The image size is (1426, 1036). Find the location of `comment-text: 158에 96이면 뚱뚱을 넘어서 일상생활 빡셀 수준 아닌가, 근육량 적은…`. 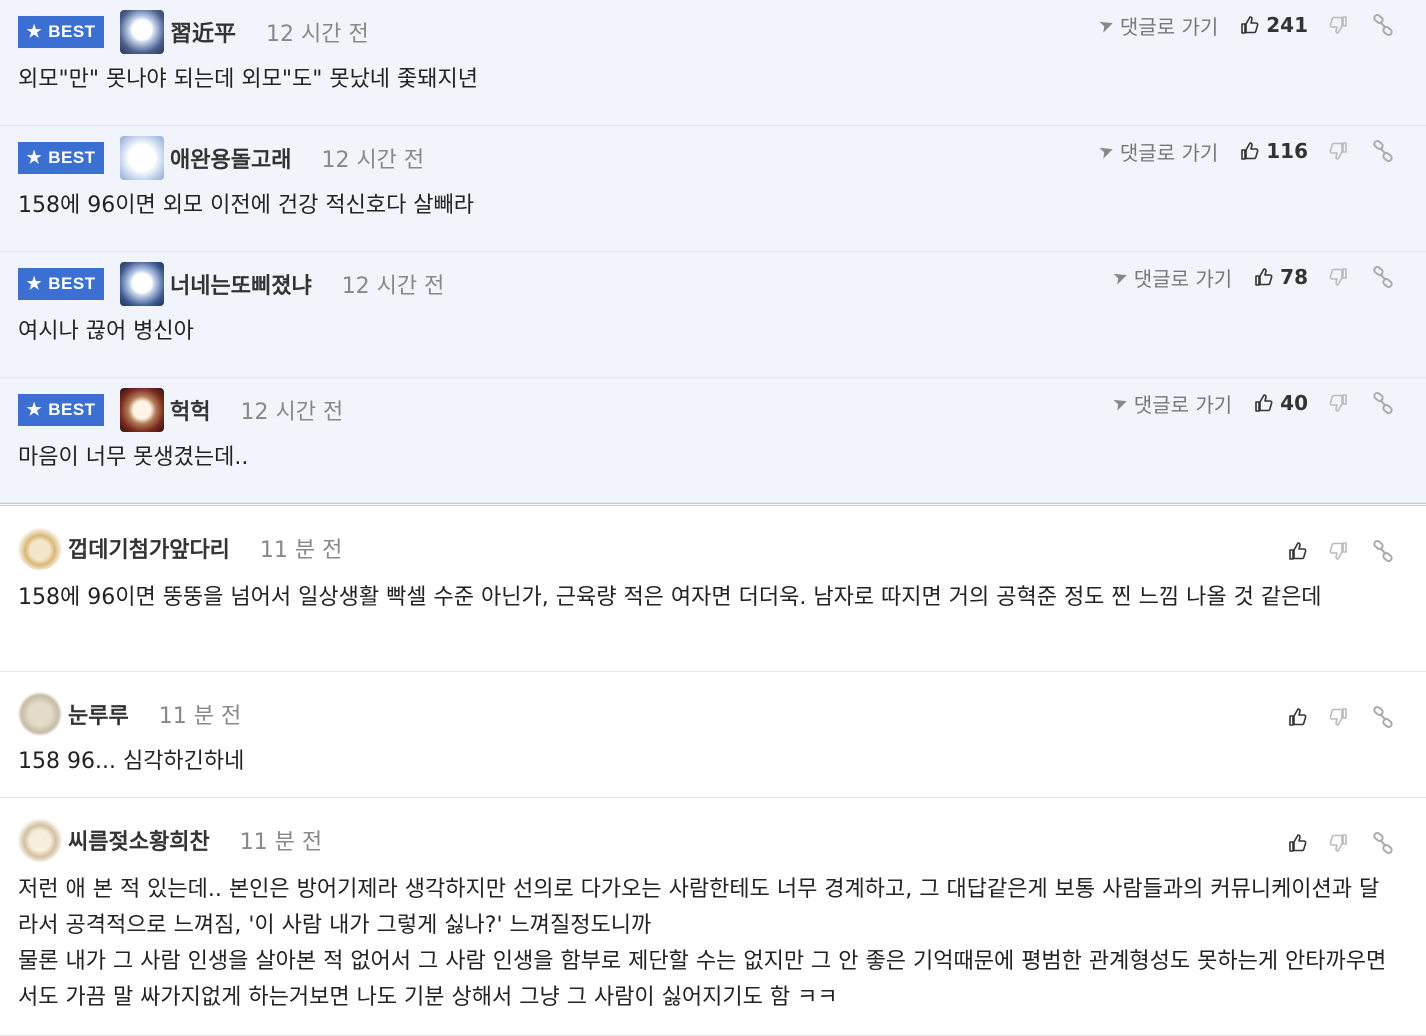

comment-text: 158에 96이면 뚱뚱을 넘어서 일상생활 빡셀 수준 아닌가, 근육량 적은… is located at coordinates (670, 597).